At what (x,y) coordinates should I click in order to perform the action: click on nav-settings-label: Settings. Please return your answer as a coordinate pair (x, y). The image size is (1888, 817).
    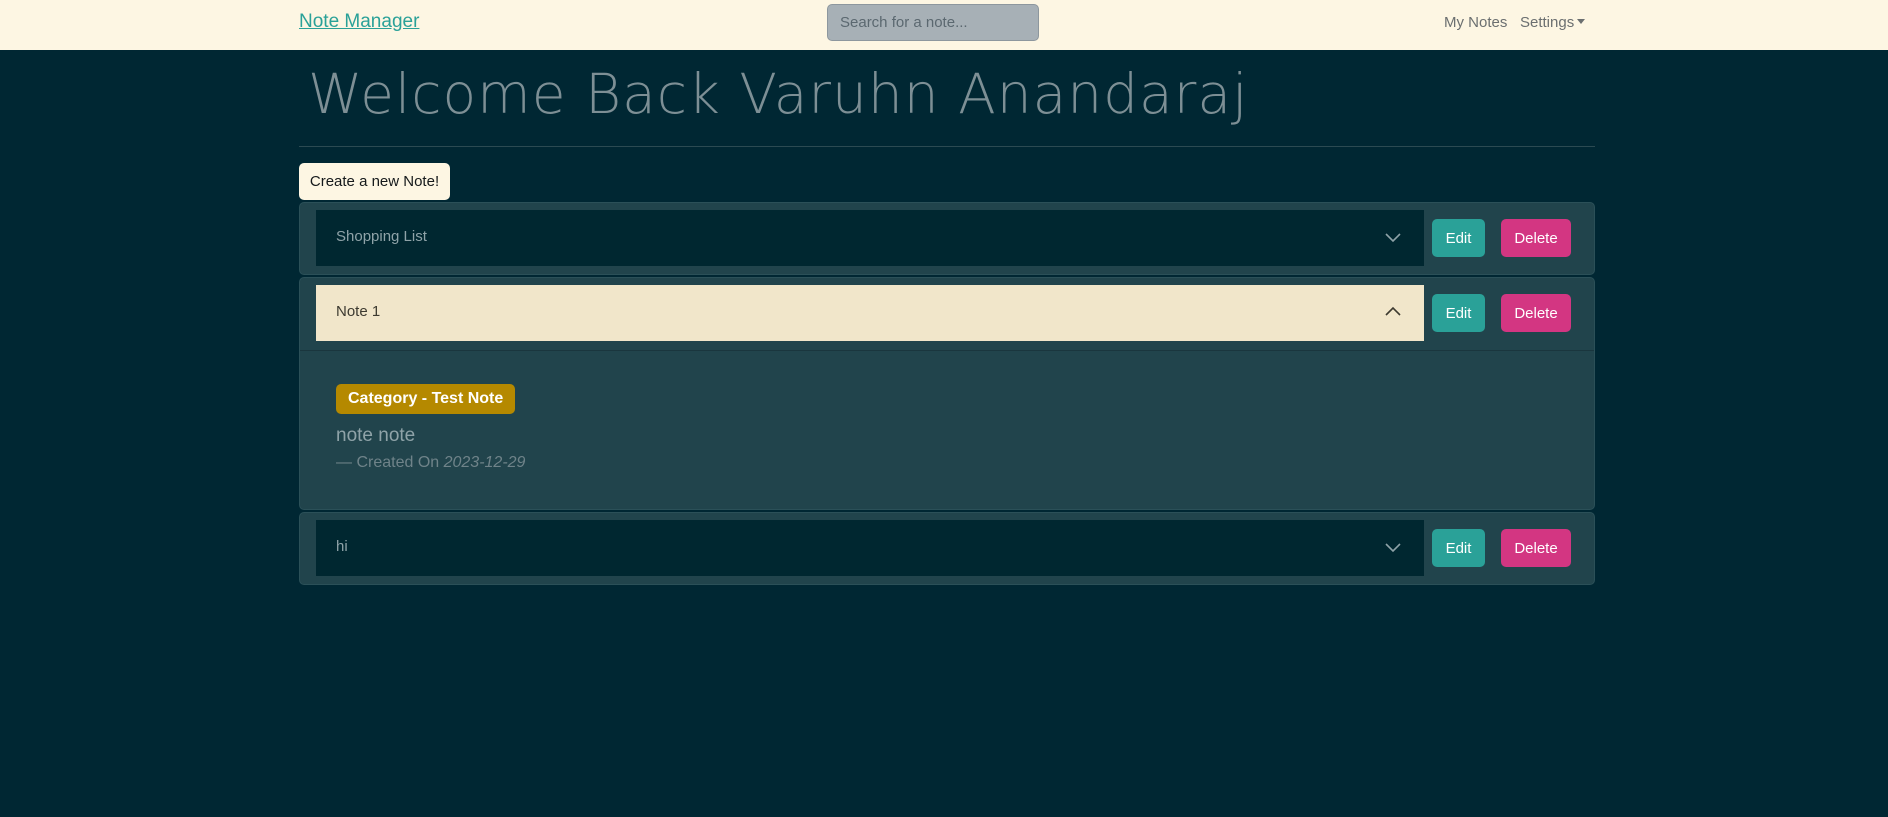
    Looking at the image, I should click on (1547, 22).